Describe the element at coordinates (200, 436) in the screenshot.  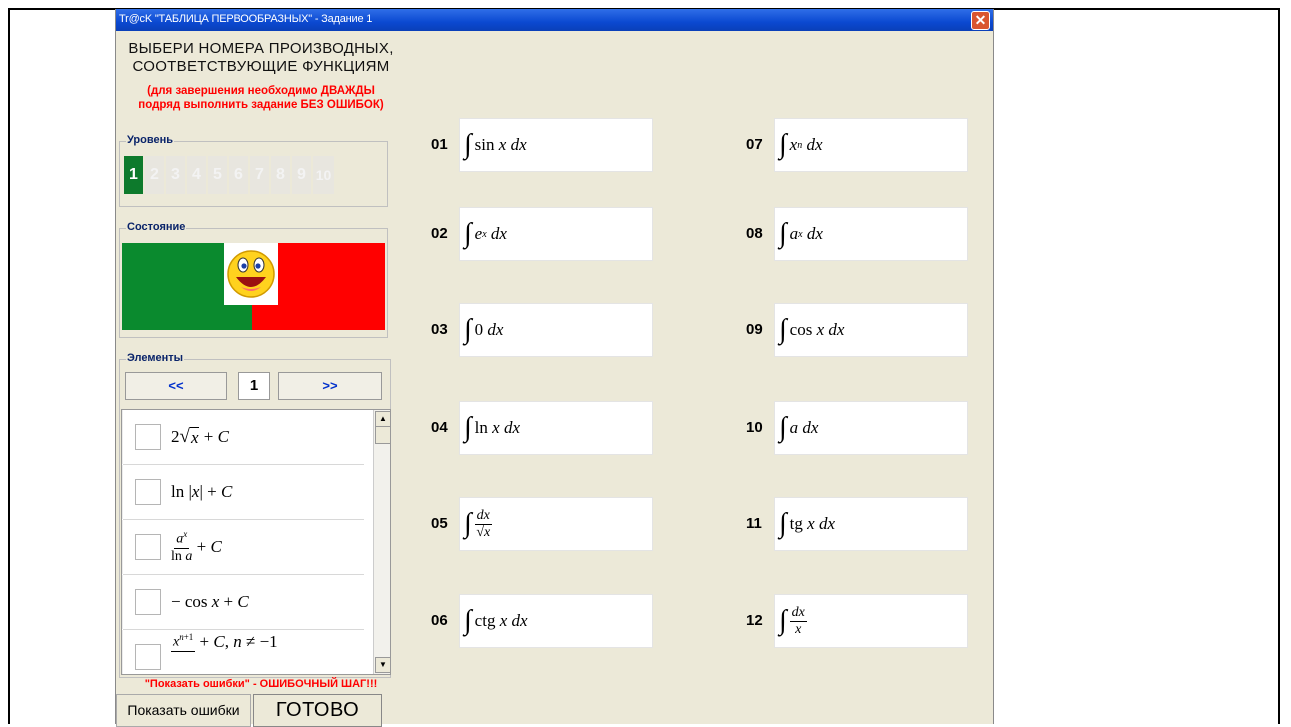
I see `element-formula: 2 √ x + C` at that location.